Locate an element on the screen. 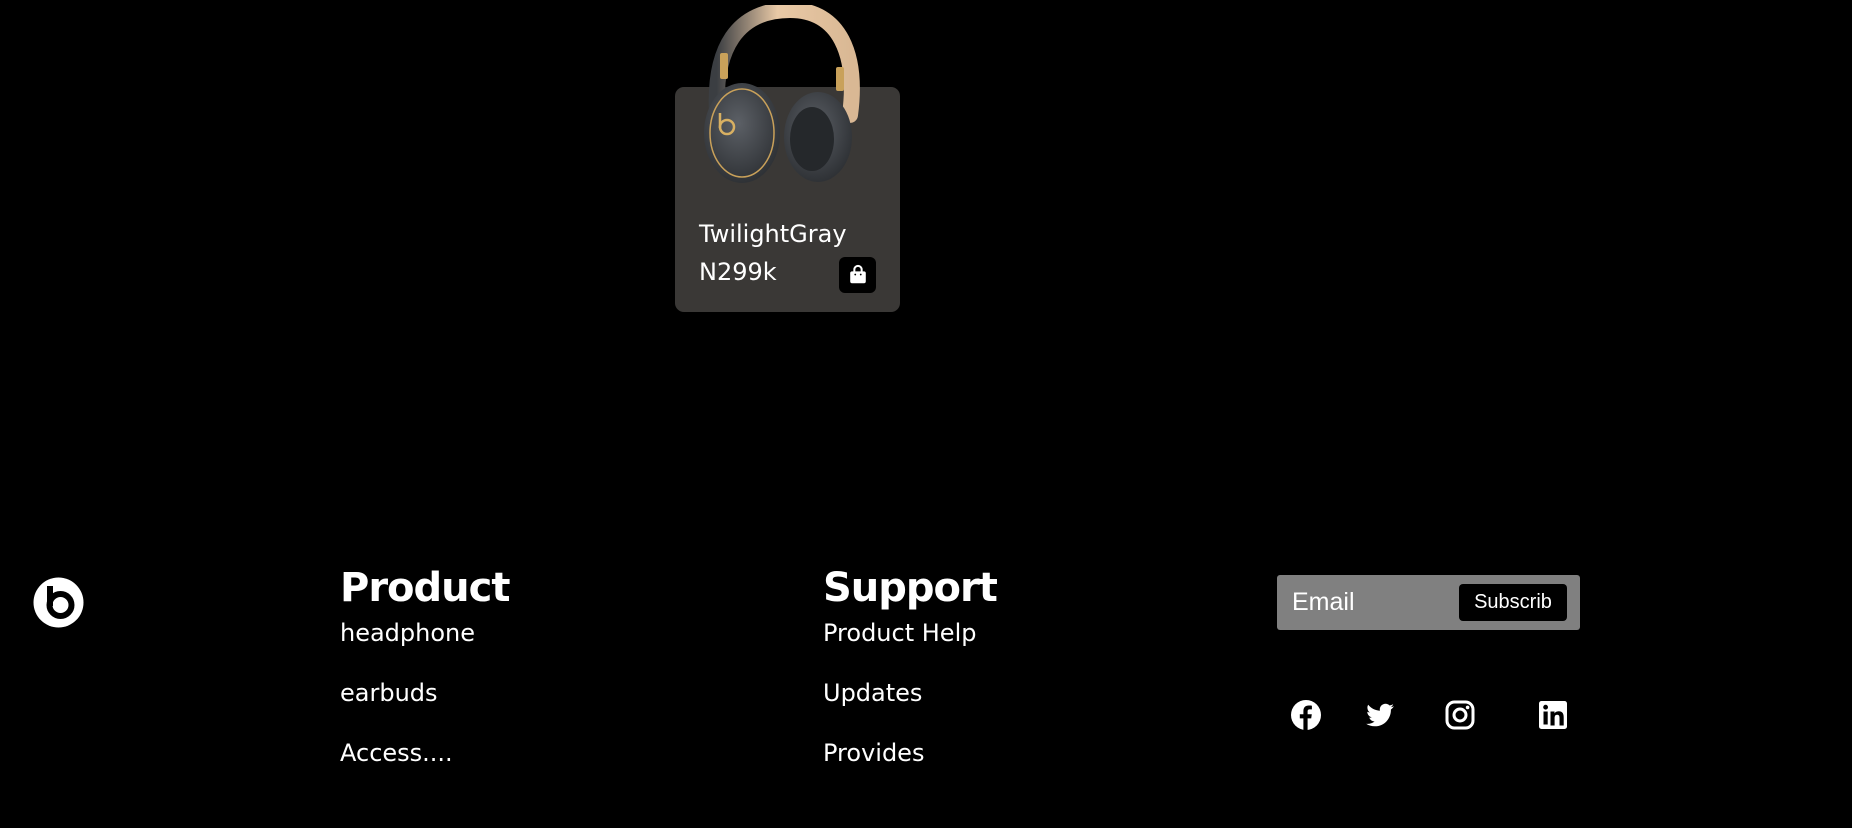  beats-logo-icon is located at coordinates (58, 602).